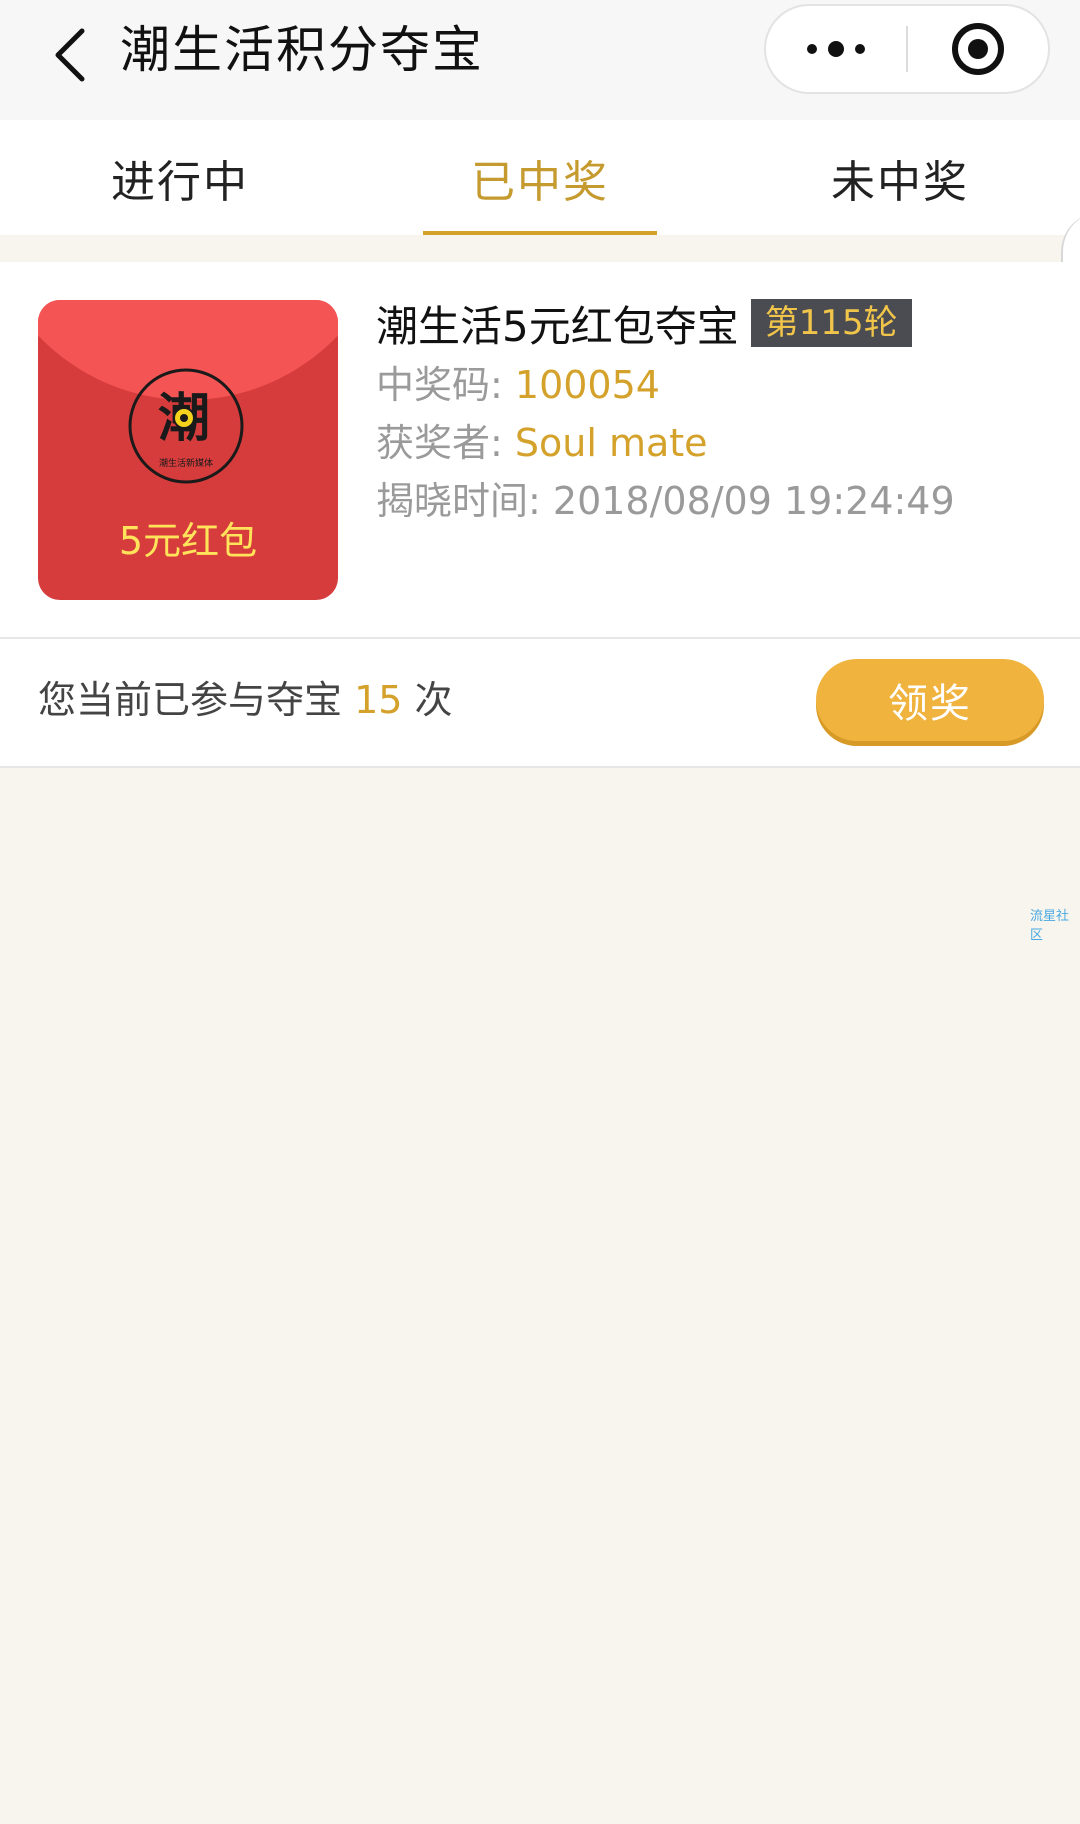 The height and width of the screenshot is (1824, 1080). What do you see at coordinates (1050, 926) in the screenshot?
I see `watermark: 流星社区` at bounding box center [1050, 926].